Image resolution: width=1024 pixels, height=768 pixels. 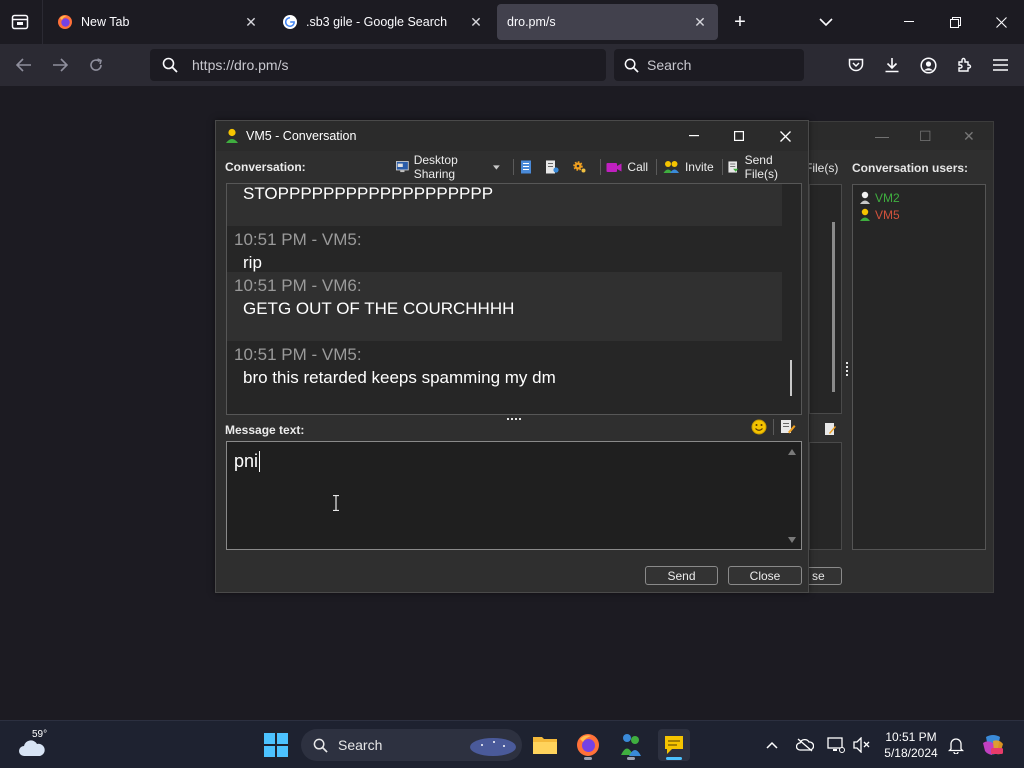 I want to click on smiley-icon, so click(x=759, y=427).